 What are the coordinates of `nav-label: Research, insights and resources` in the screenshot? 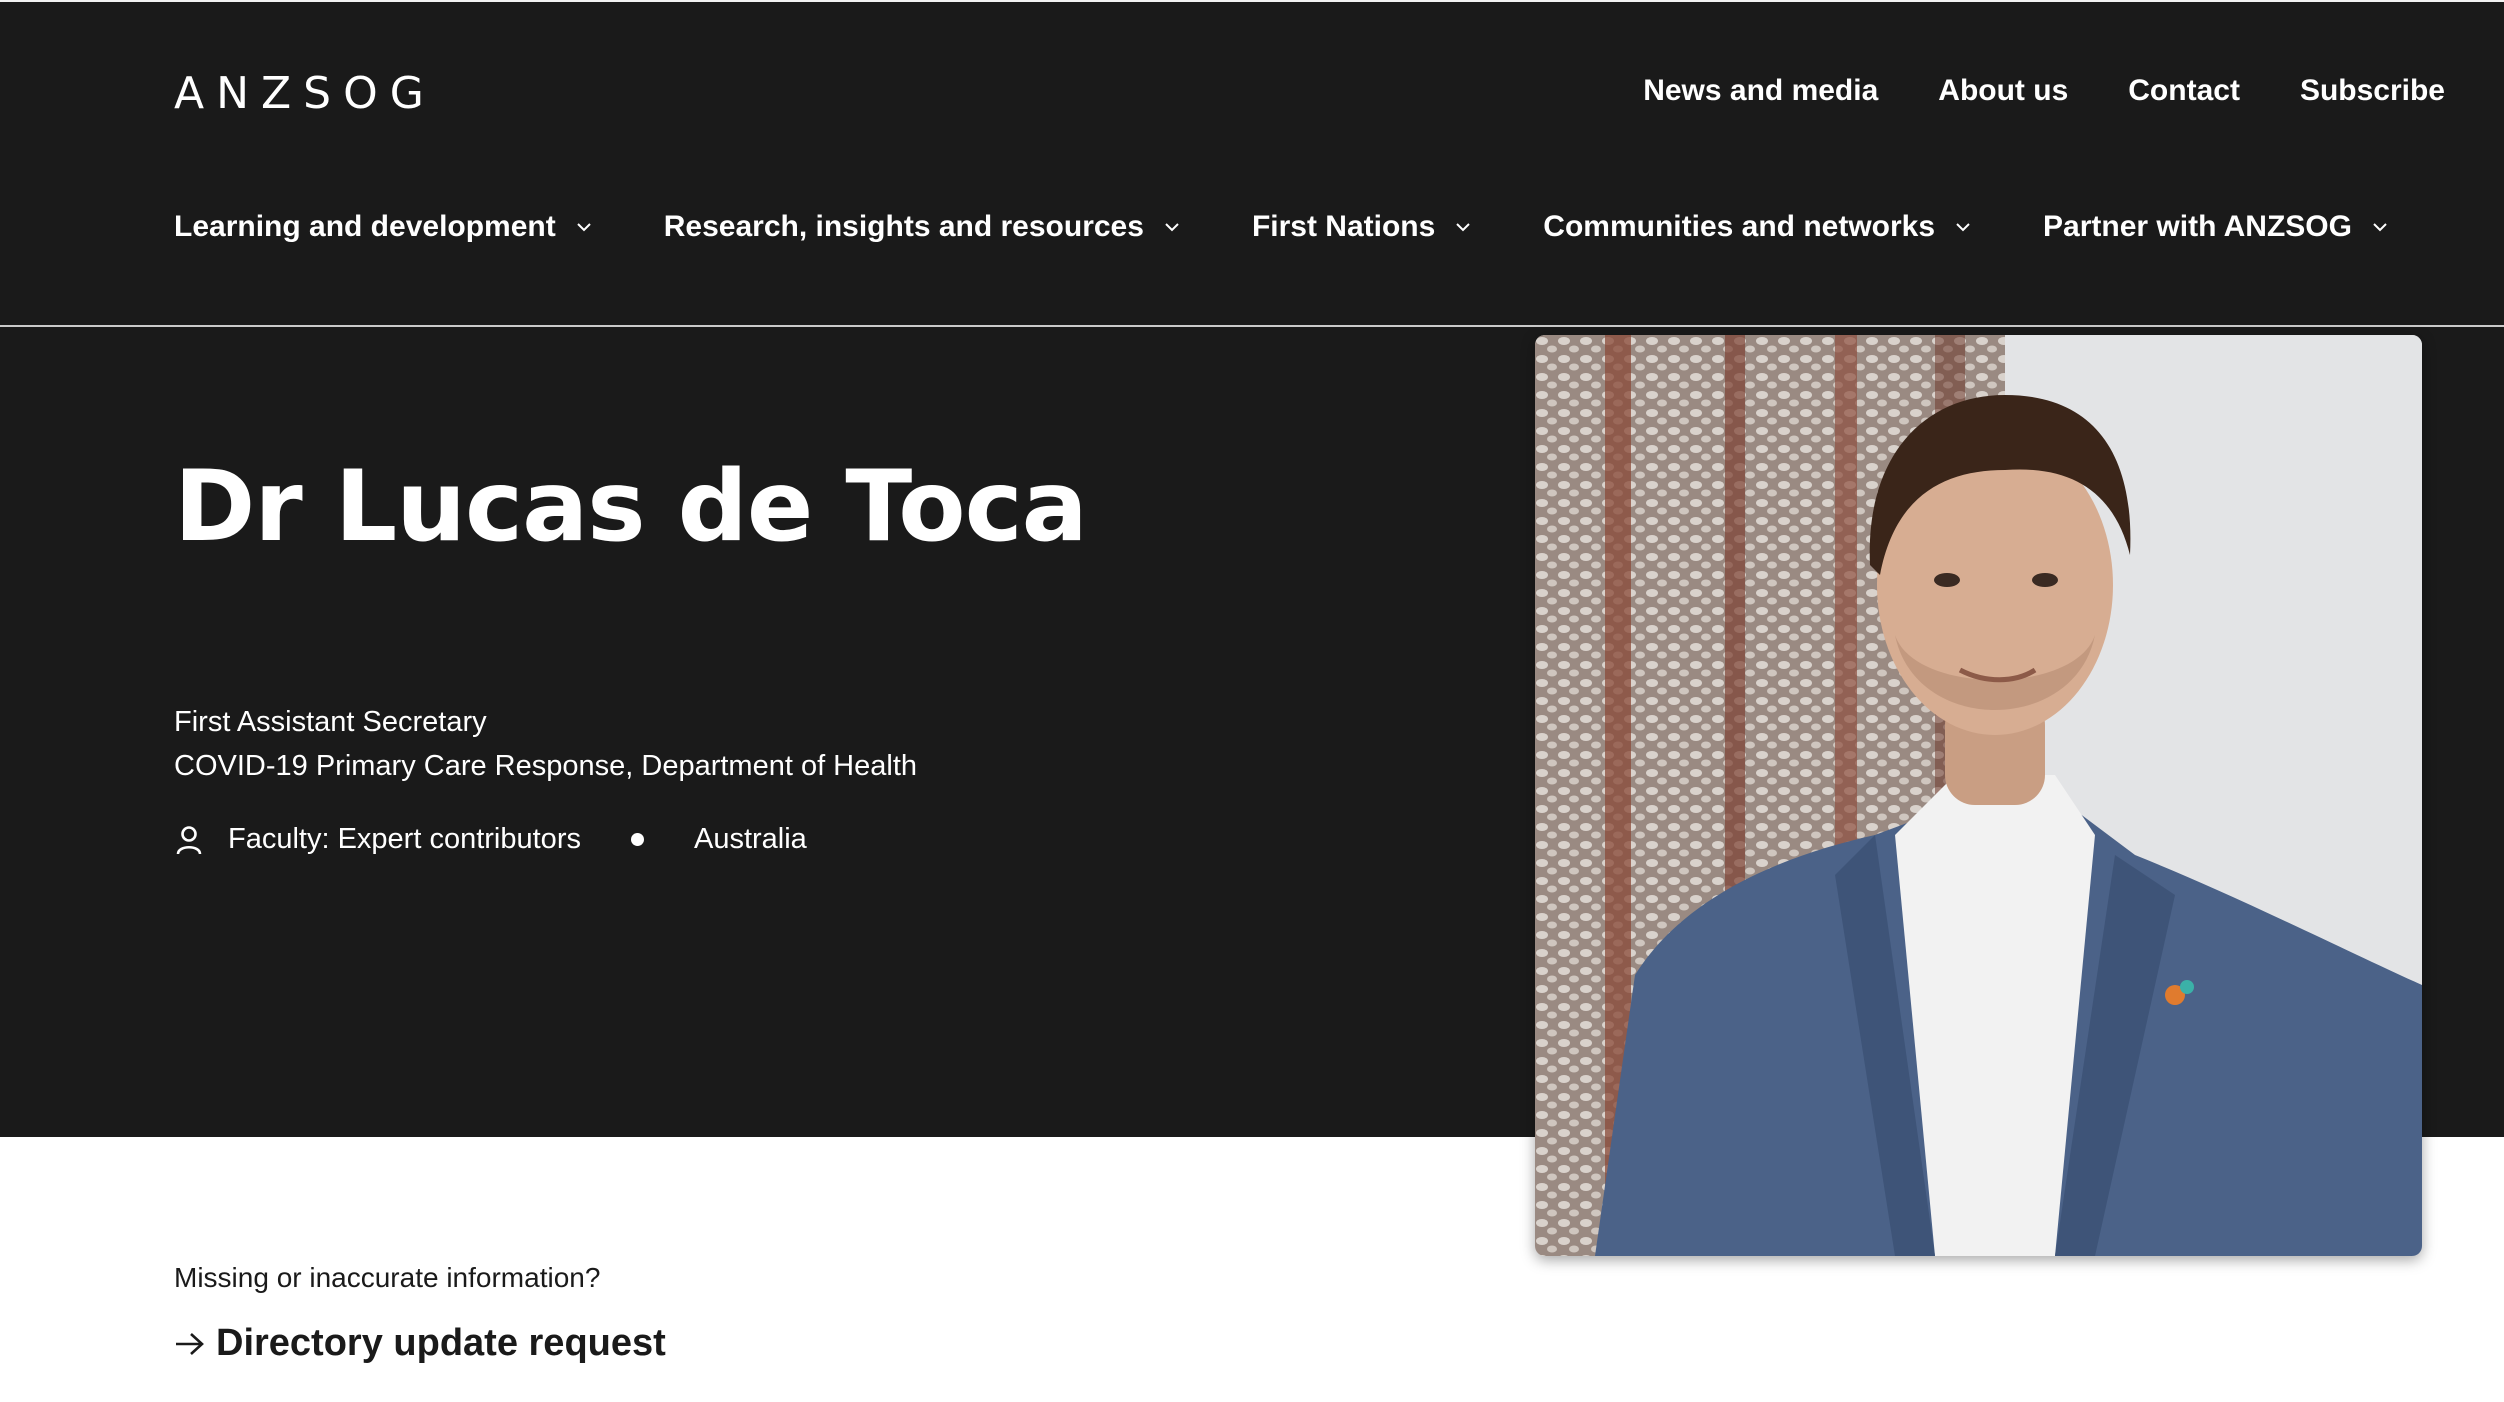 It's located at (903, 226).